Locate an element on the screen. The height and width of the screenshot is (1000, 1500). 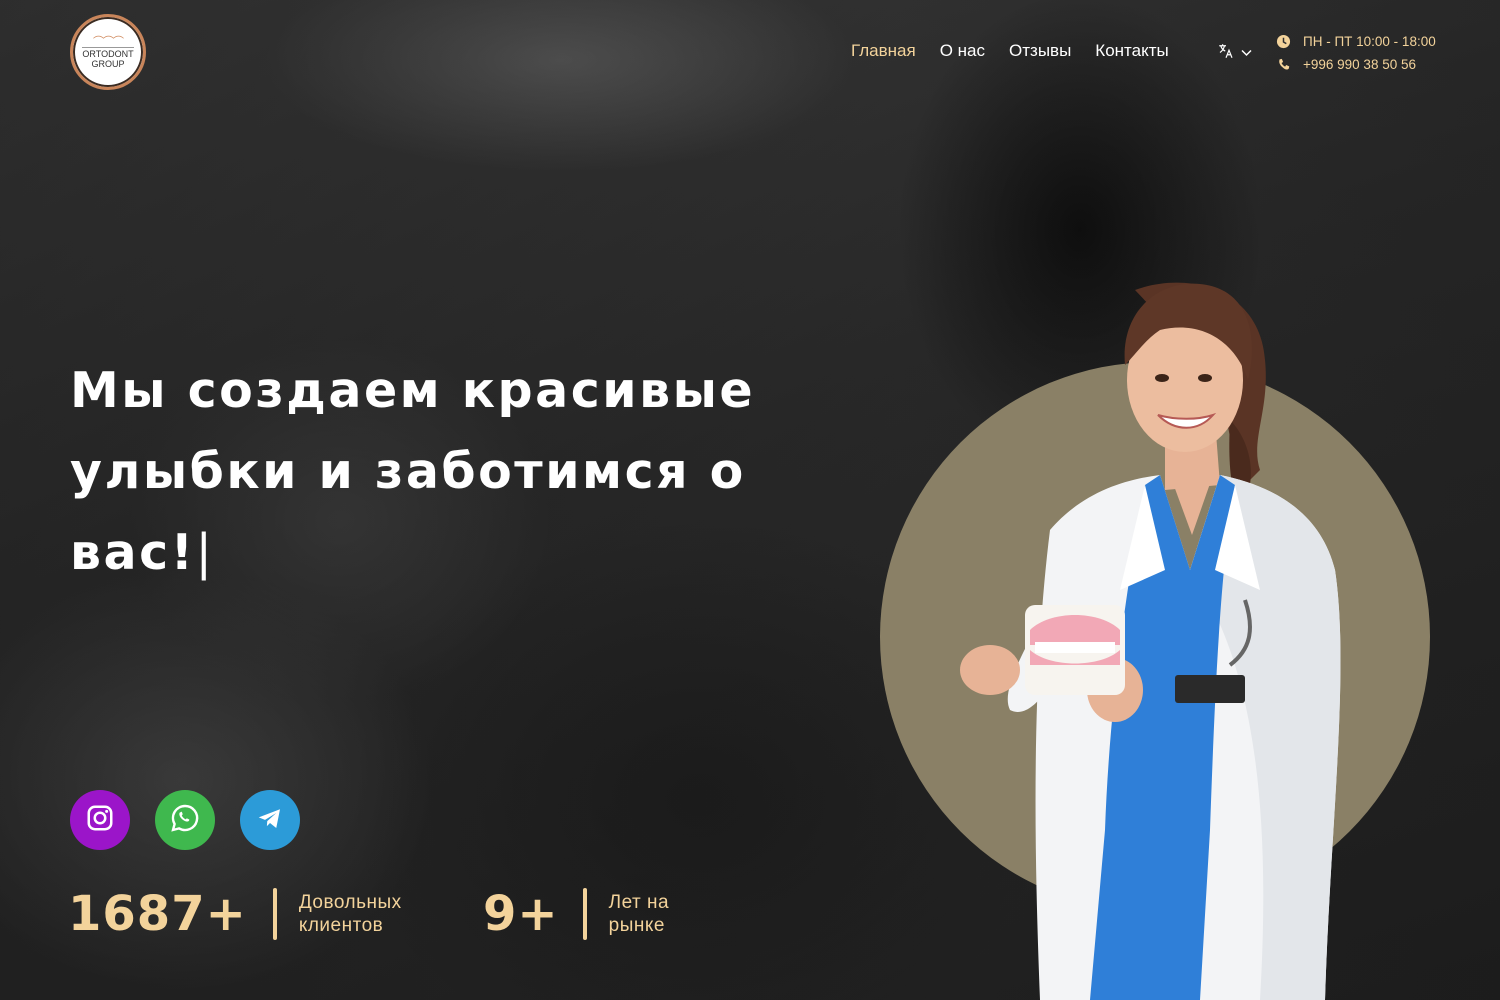
headline-line1: Мы создаем красивые is located at coordinates (413, 390).